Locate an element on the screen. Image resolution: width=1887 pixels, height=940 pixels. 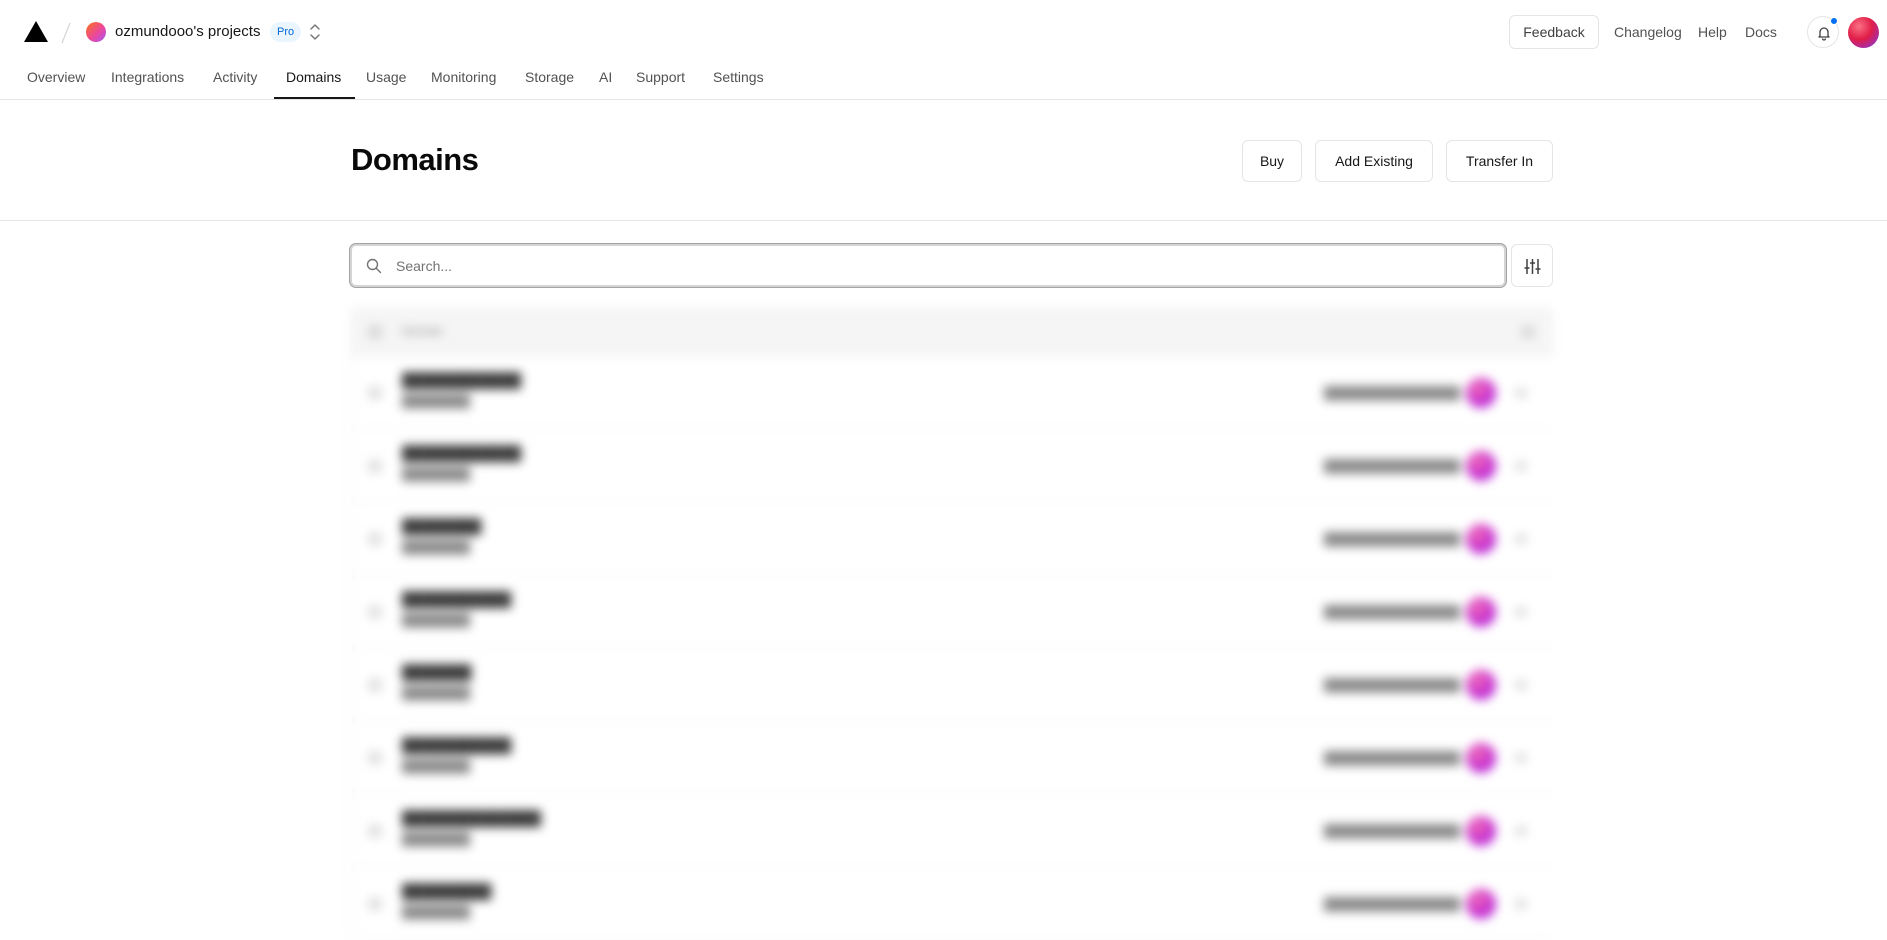
buy-button: Buy is located at coordinates (1272, 161).